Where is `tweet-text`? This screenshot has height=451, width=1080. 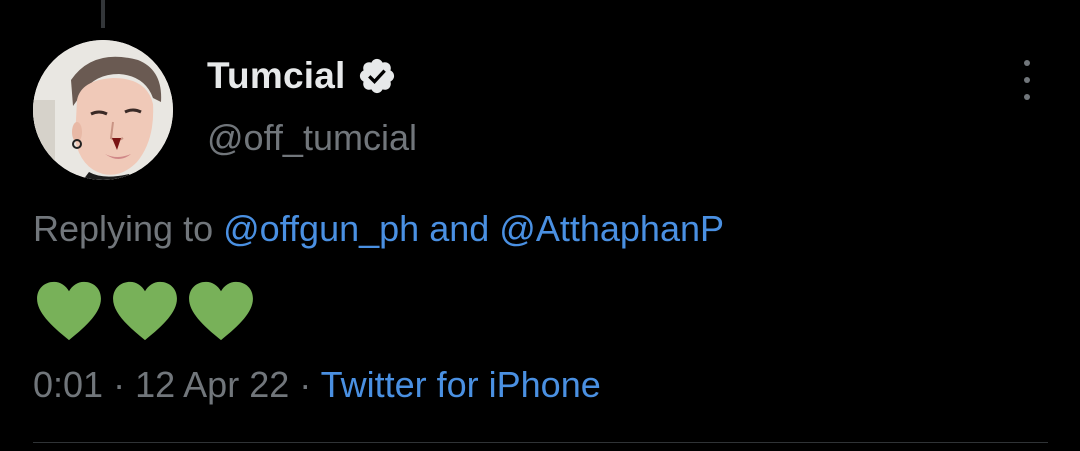
tweet-text is located at coordinates (145, 311).